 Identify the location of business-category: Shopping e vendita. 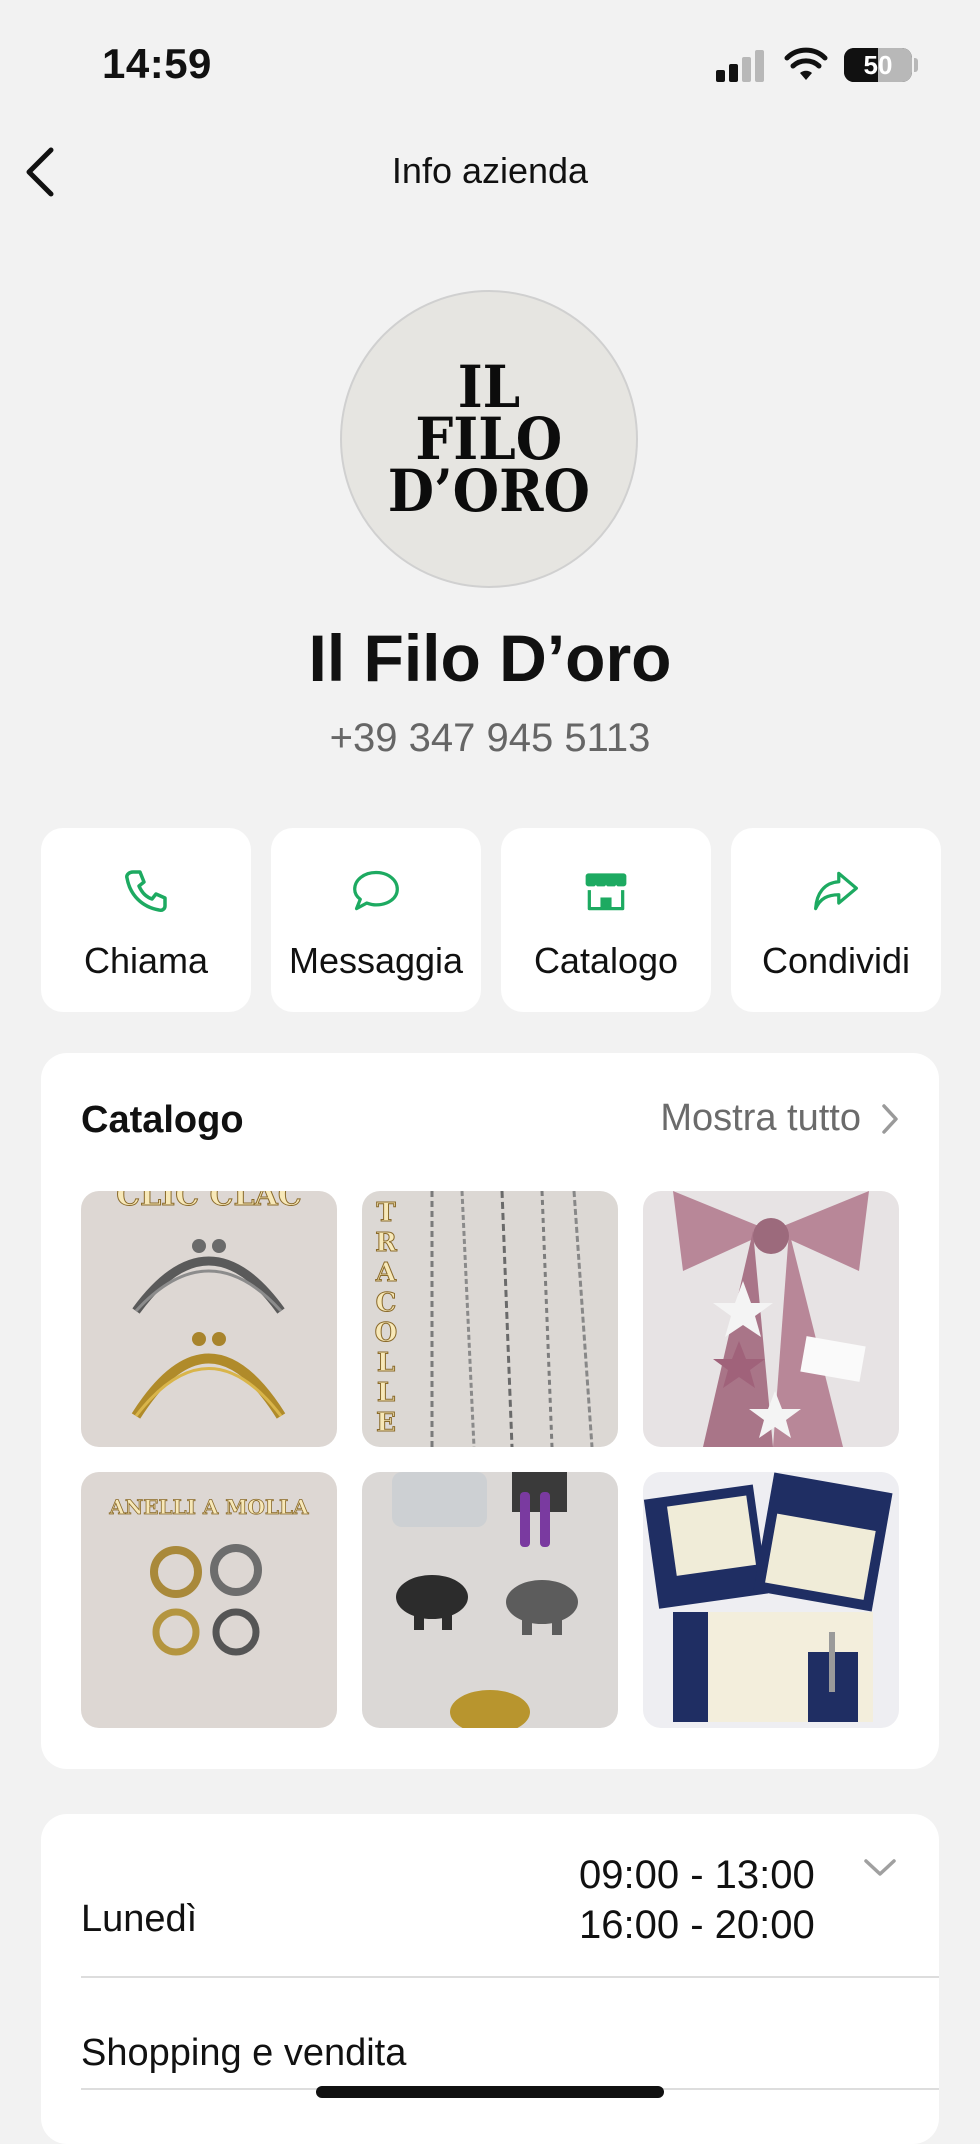
(244, 2053).